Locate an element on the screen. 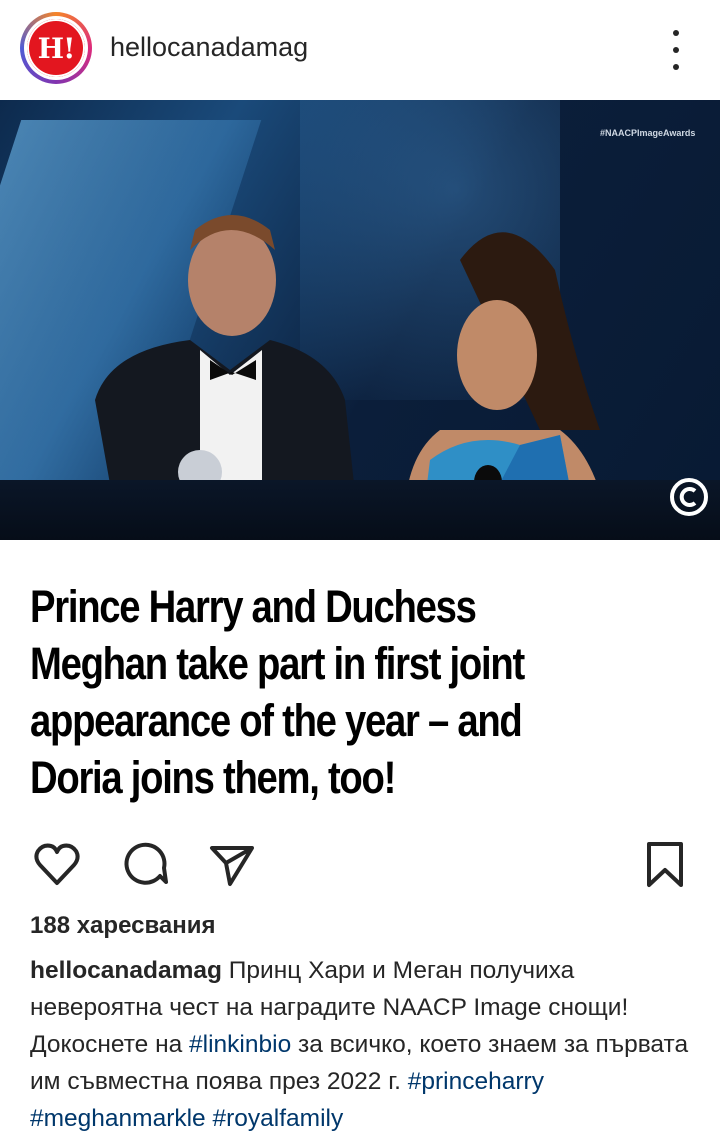 This screenshot has width=720, height=1137. comedy-central-logo-icon is located at coordinates (689, 497).